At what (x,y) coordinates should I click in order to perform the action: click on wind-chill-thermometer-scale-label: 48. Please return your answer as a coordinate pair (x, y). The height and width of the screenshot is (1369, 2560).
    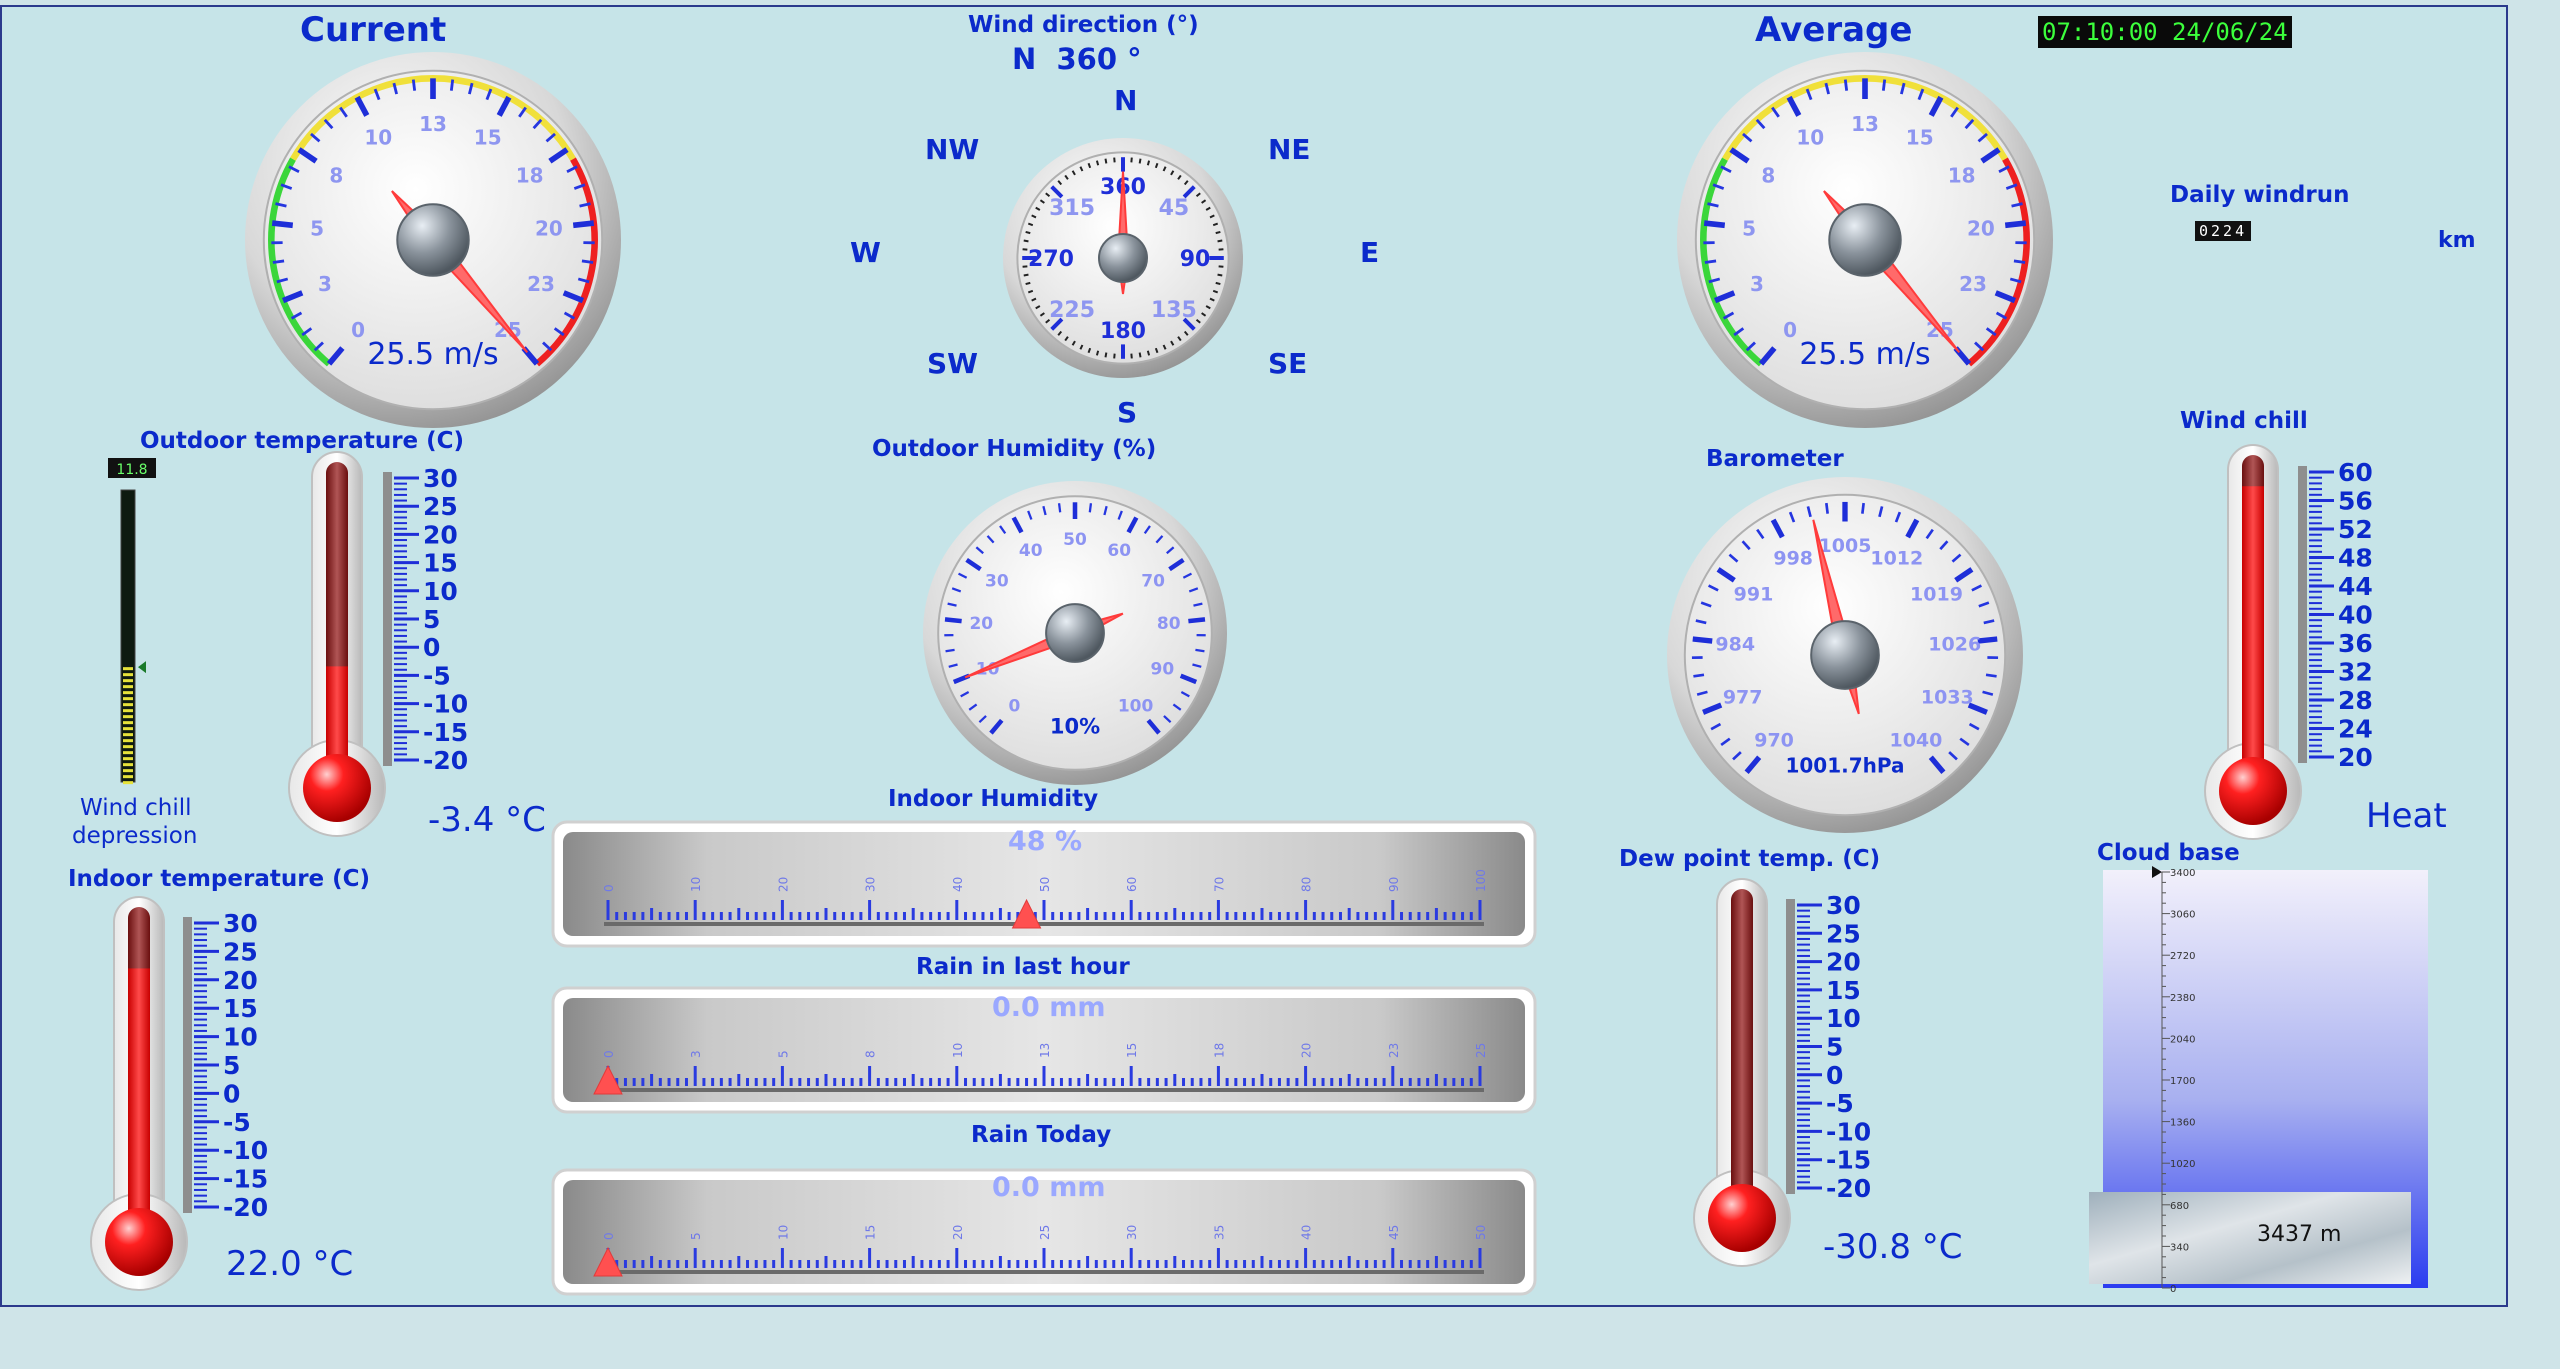
    Looking at the image, I should click on (2355, 558).